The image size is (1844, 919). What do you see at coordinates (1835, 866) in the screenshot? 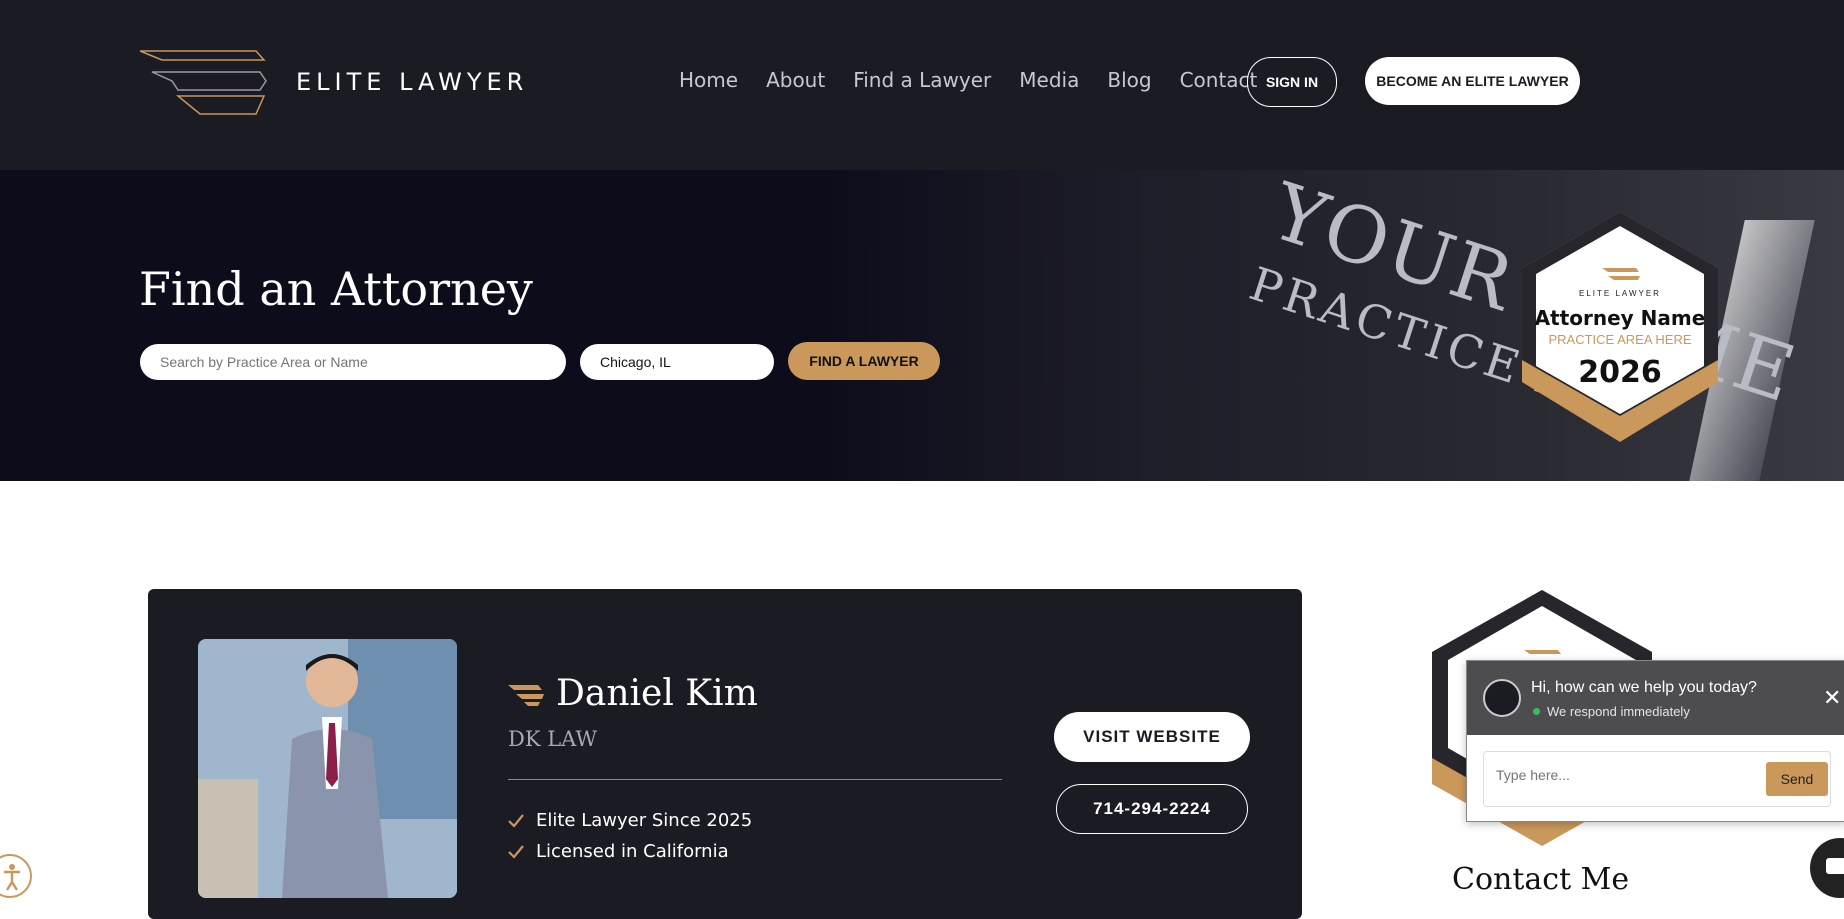
I see `chat-bubble-icon` at bounding box center [1835, 866].